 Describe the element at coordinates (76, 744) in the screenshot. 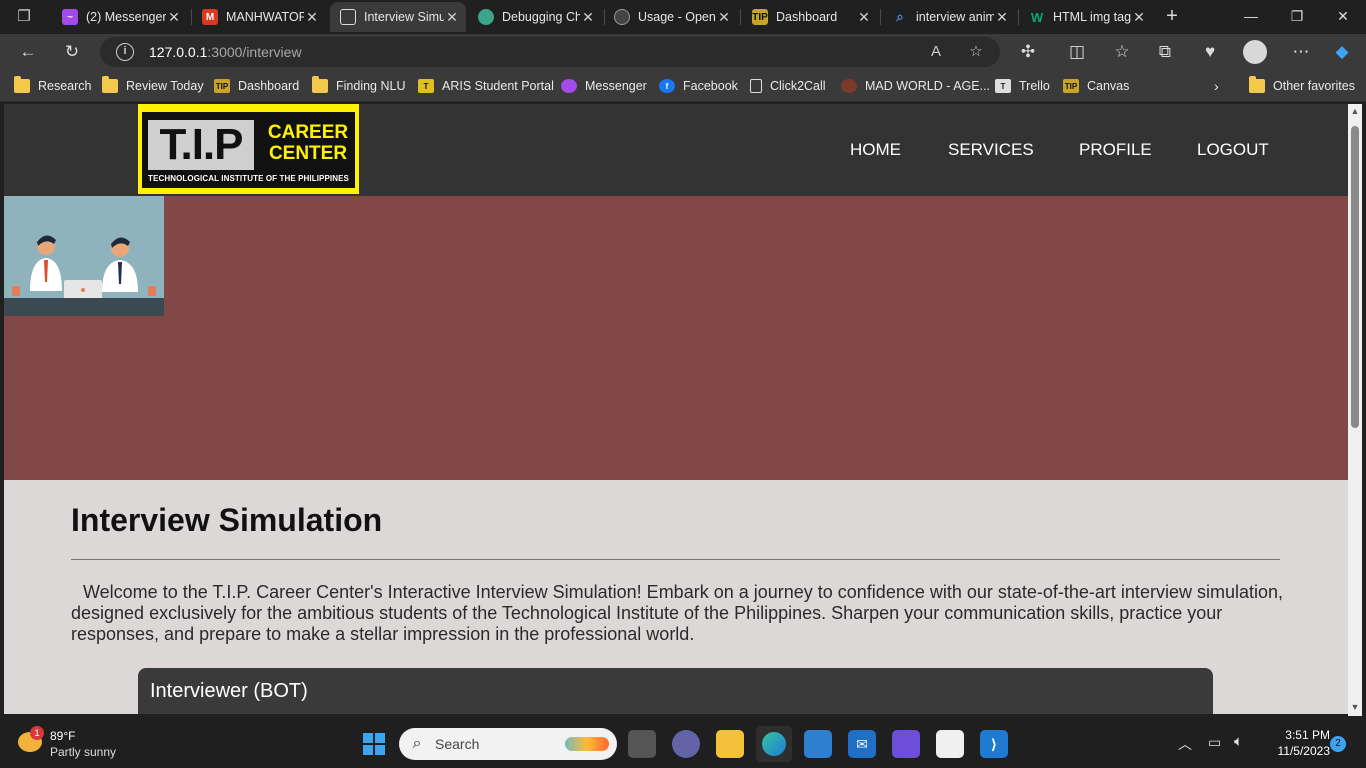

I see `weather-widget: 1 89°F Partly sunny` at that location.